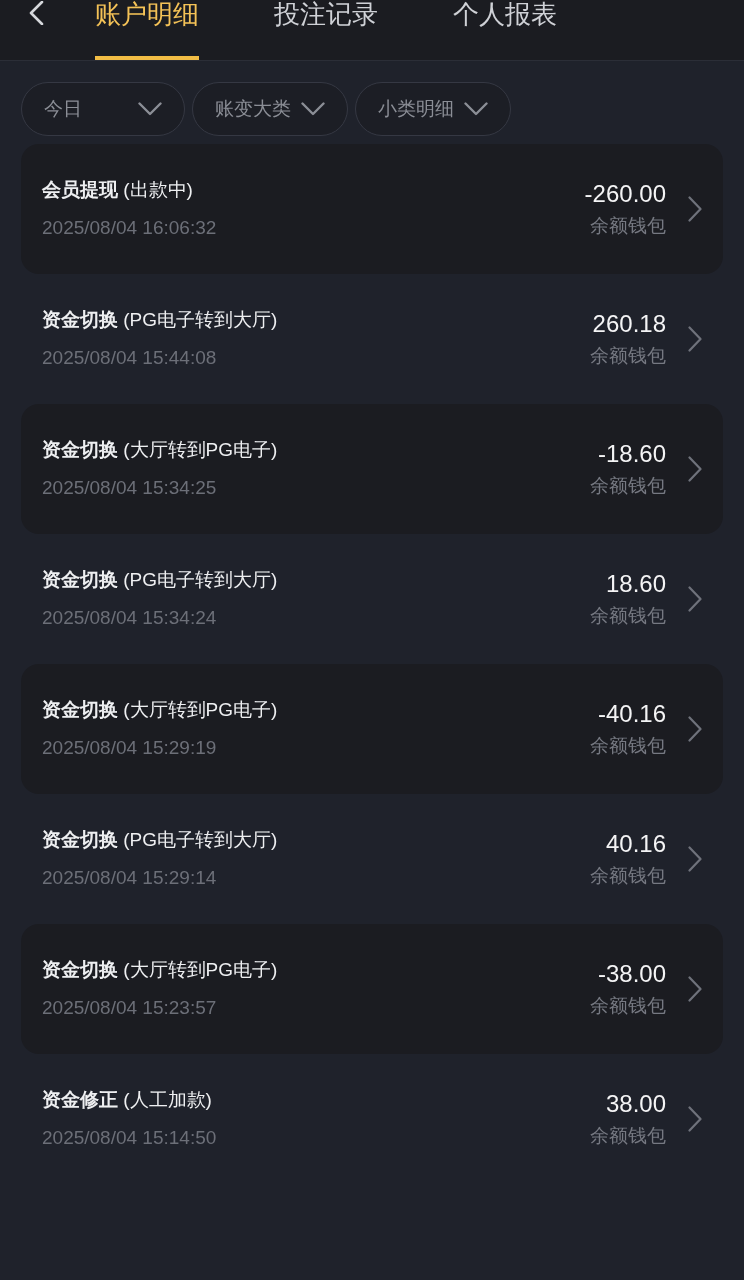 The image size is (744, 1280). What do you see at coordinates (635, 1104) in the screenshot?
I see `transaction-amount: 38.00` at bounding box center [635, 1104].